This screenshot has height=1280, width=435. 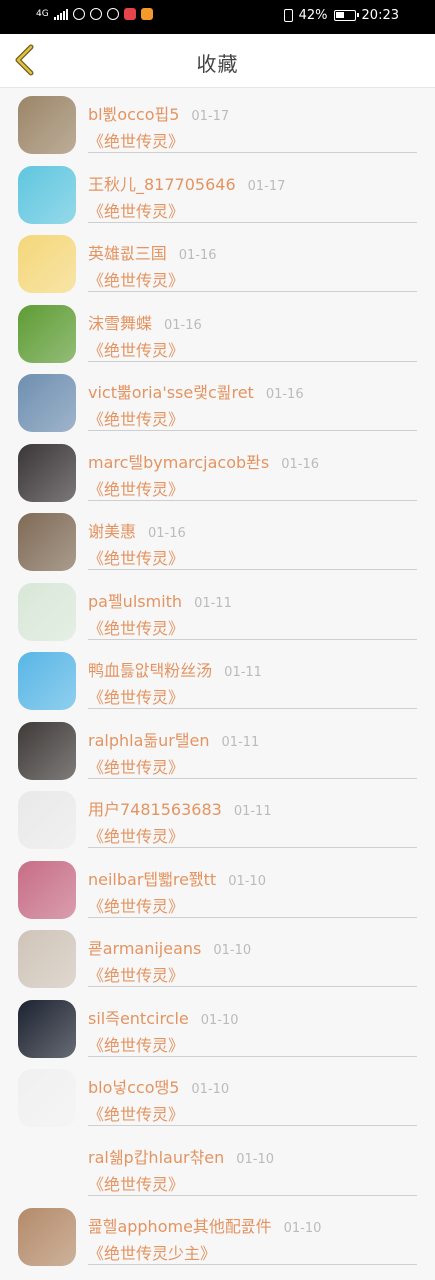 I want to click on favorite-item: bl쀬occo핍5 01-17 《绝世传灵》, so click(x=217, y=123).